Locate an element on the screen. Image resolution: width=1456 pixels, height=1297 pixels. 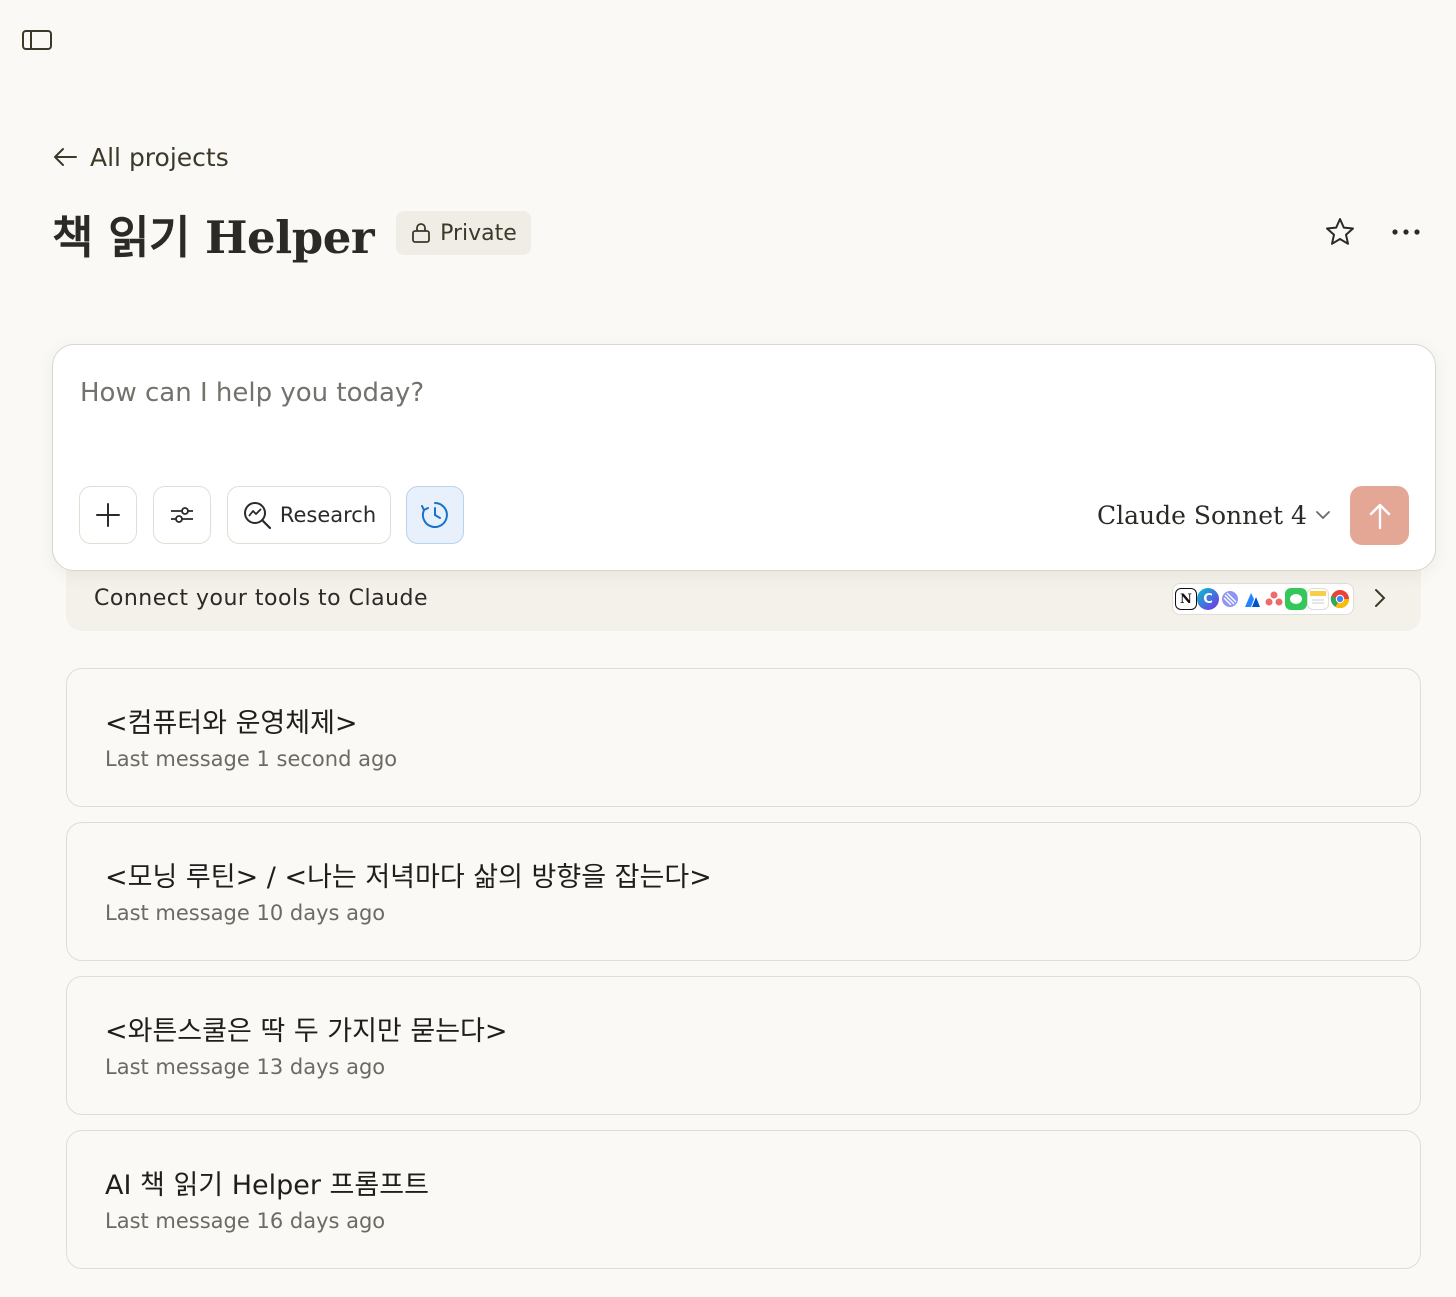
notion-icon: N is located at coordinates (1186, 599).